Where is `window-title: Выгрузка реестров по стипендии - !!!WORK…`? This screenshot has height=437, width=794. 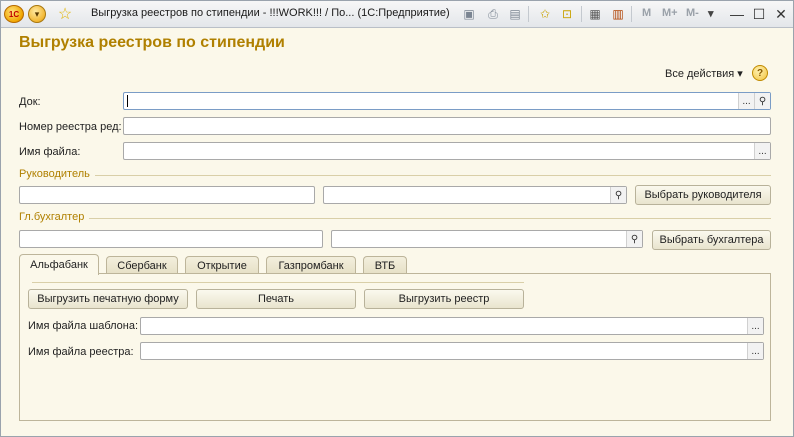 window-title: Выгрузка реестров по стипендии - !!!WORK… is located at coordinates (270, 13).